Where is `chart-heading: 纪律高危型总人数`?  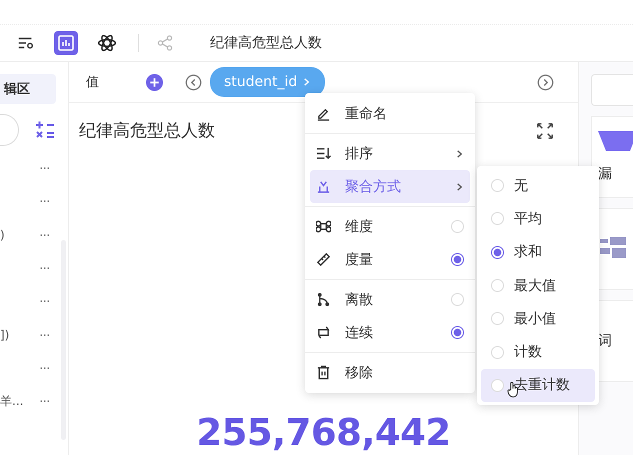
chart-heading: 纪律高危型总人数 is located at coordinates (147, 131).